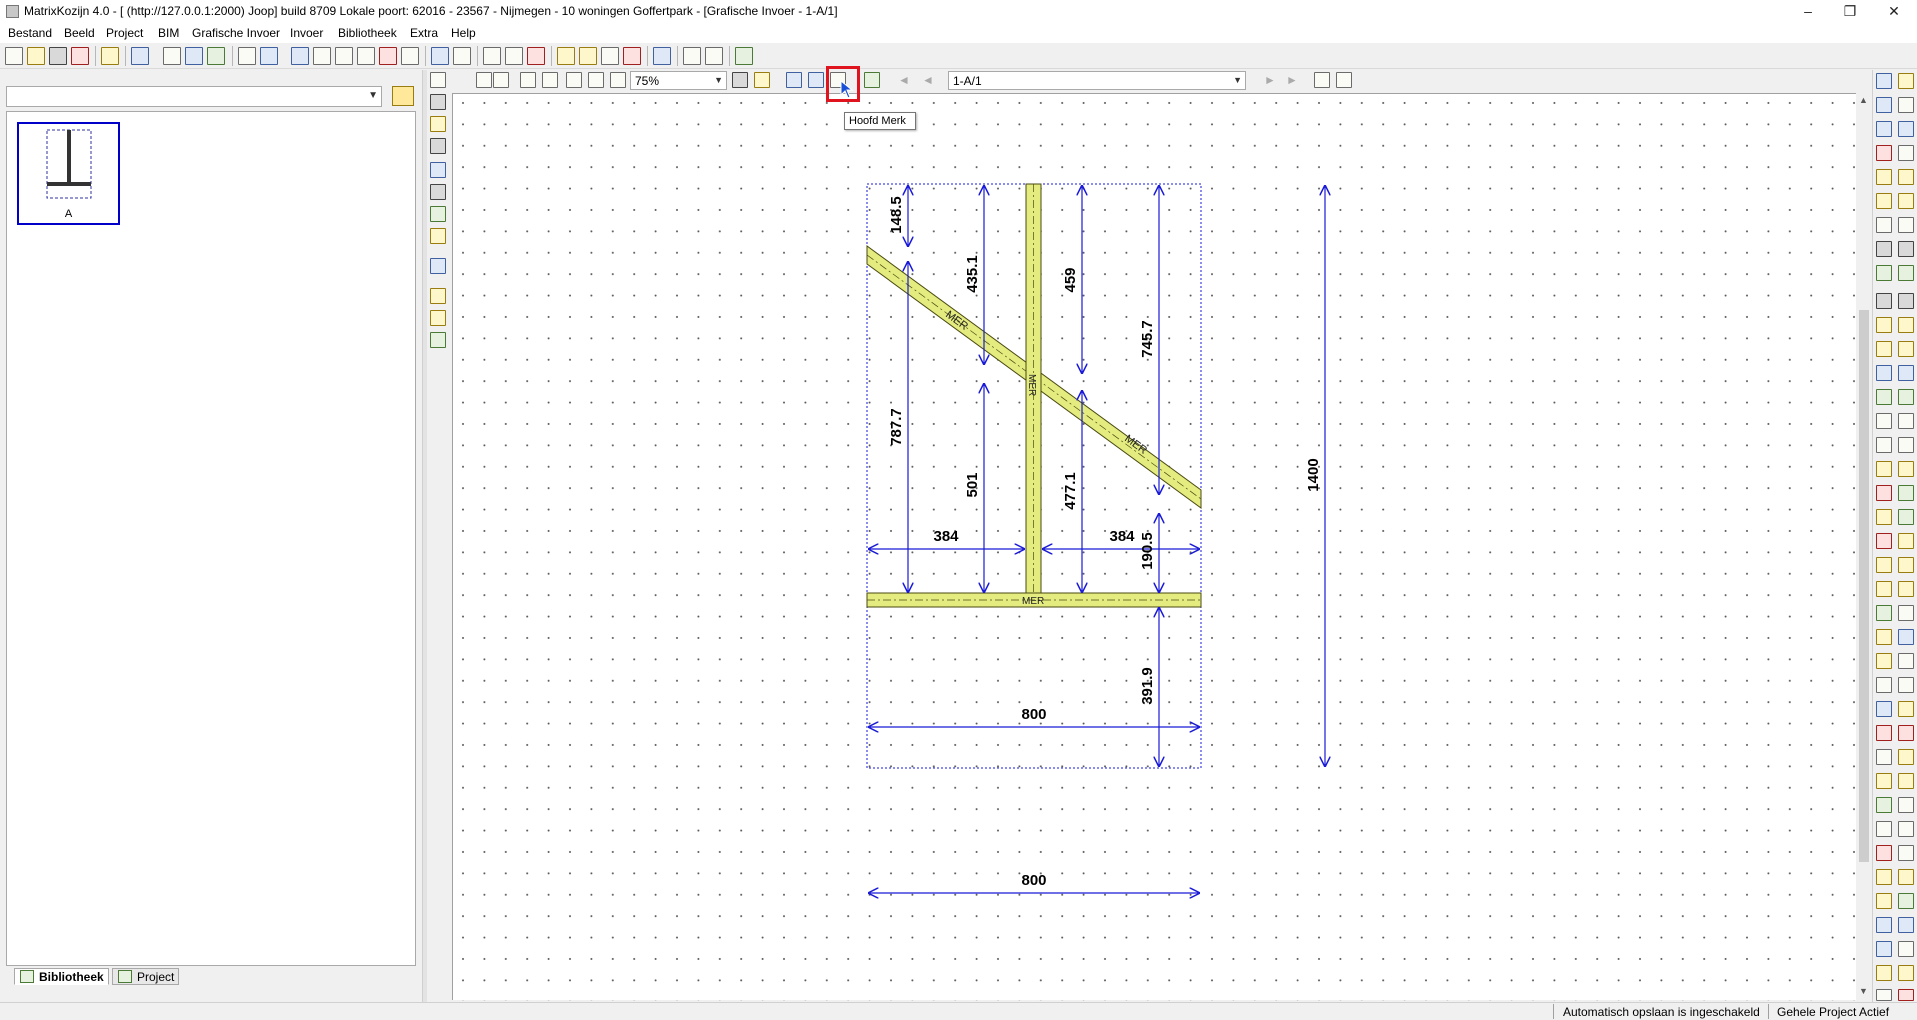 This screenshot has height=1020, width=1917. What do you see at coordinates (438, 80) in the screenshot?
I see `frame-draw-icon` at bounding box center [438, 80].